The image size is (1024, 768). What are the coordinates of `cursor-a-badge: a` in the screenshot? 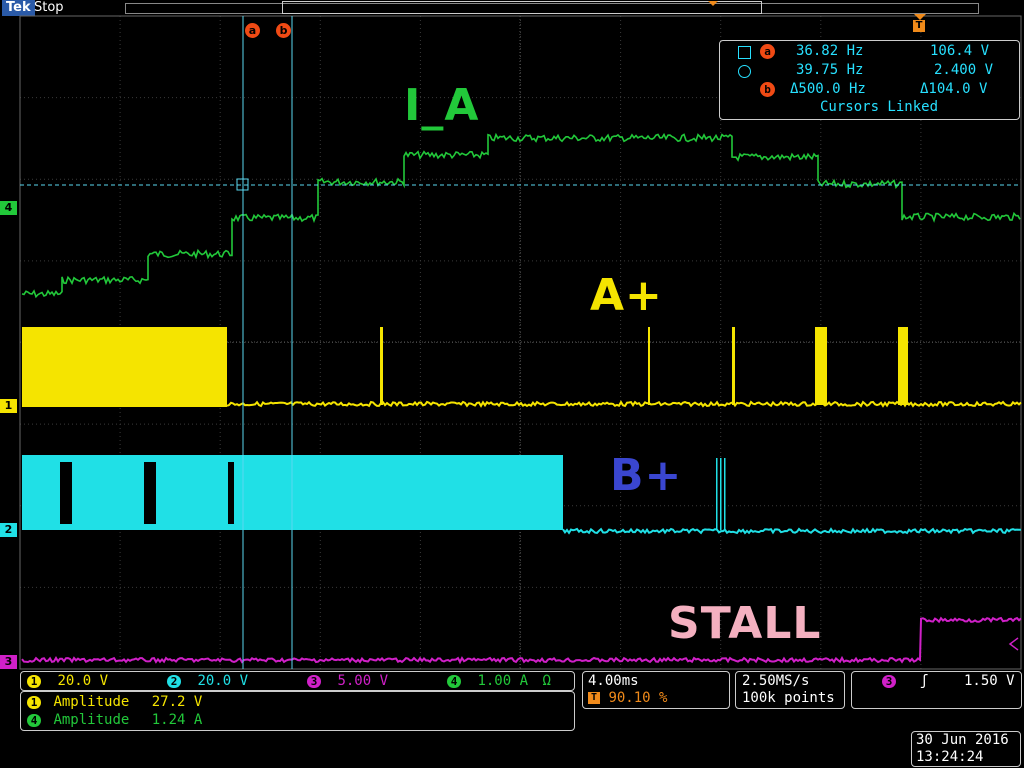 It's located at (767, 51).